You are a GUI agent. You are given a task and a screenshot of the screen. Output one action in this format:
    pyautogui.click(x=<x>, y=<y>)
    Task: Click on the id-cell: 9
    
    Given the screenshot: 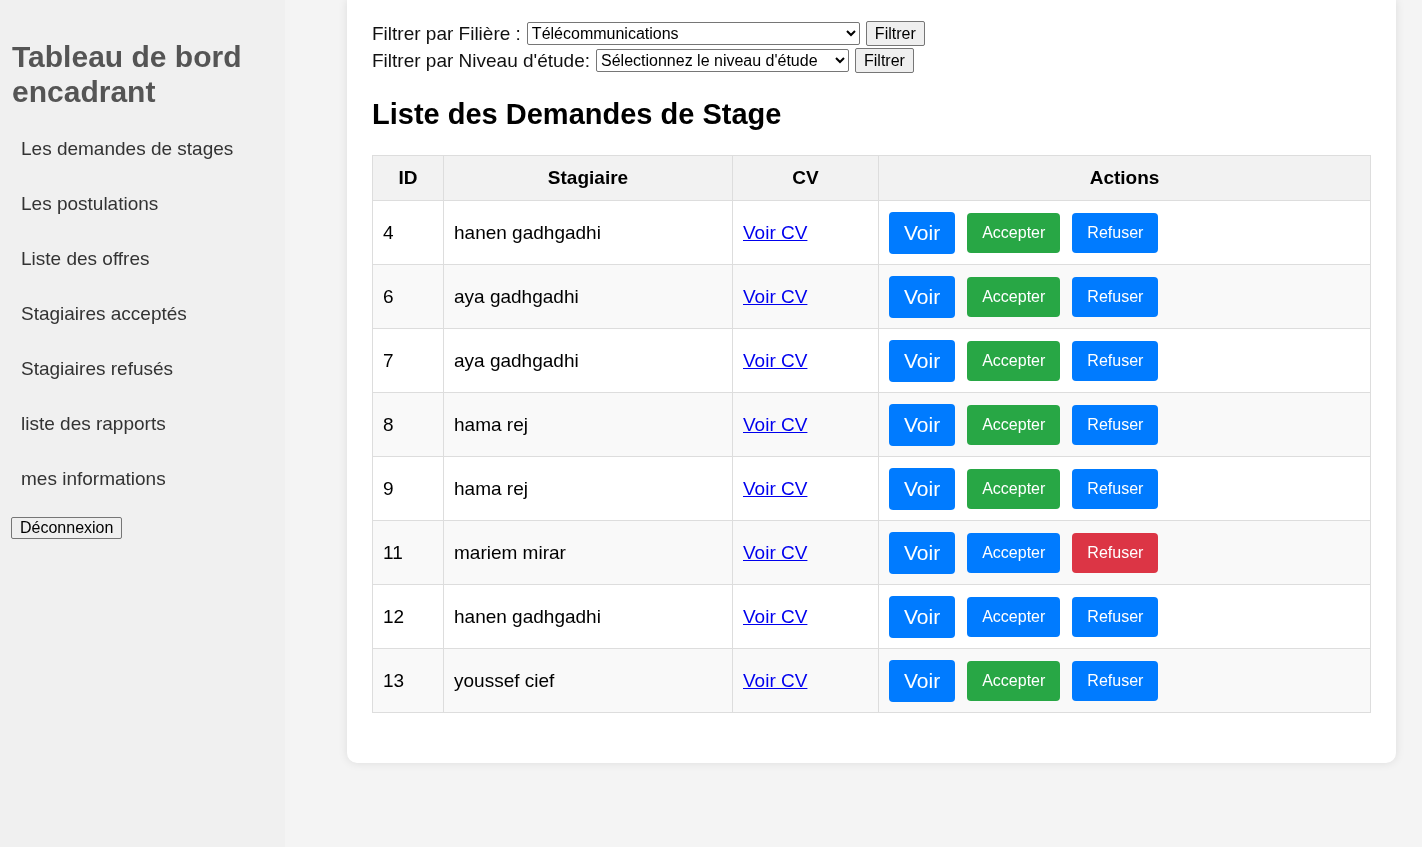 What is the action you would take?
    pyautogui.click(x=408, y=488)
    